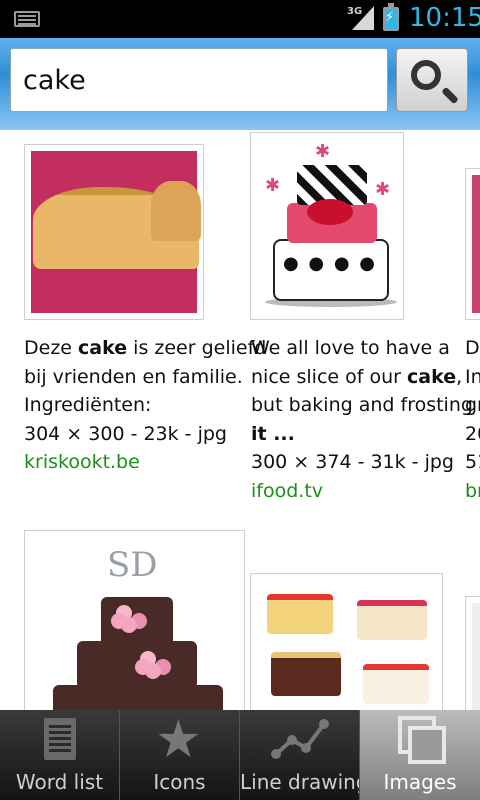  What do you see at coordinates (346, 645) in the screenshot?
I see `cake-slices-image` at bounding box center [346, 645].